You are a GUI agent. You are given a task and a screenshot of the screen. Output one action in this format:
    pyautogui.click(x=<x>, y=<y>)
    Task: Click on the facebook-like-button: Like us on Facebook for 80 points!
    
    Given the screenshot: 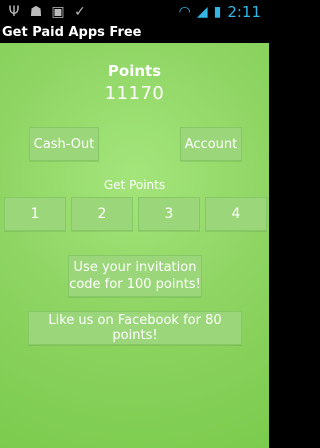 What is the action you would take?
    pyautogui.click(x=135, y=328)
    